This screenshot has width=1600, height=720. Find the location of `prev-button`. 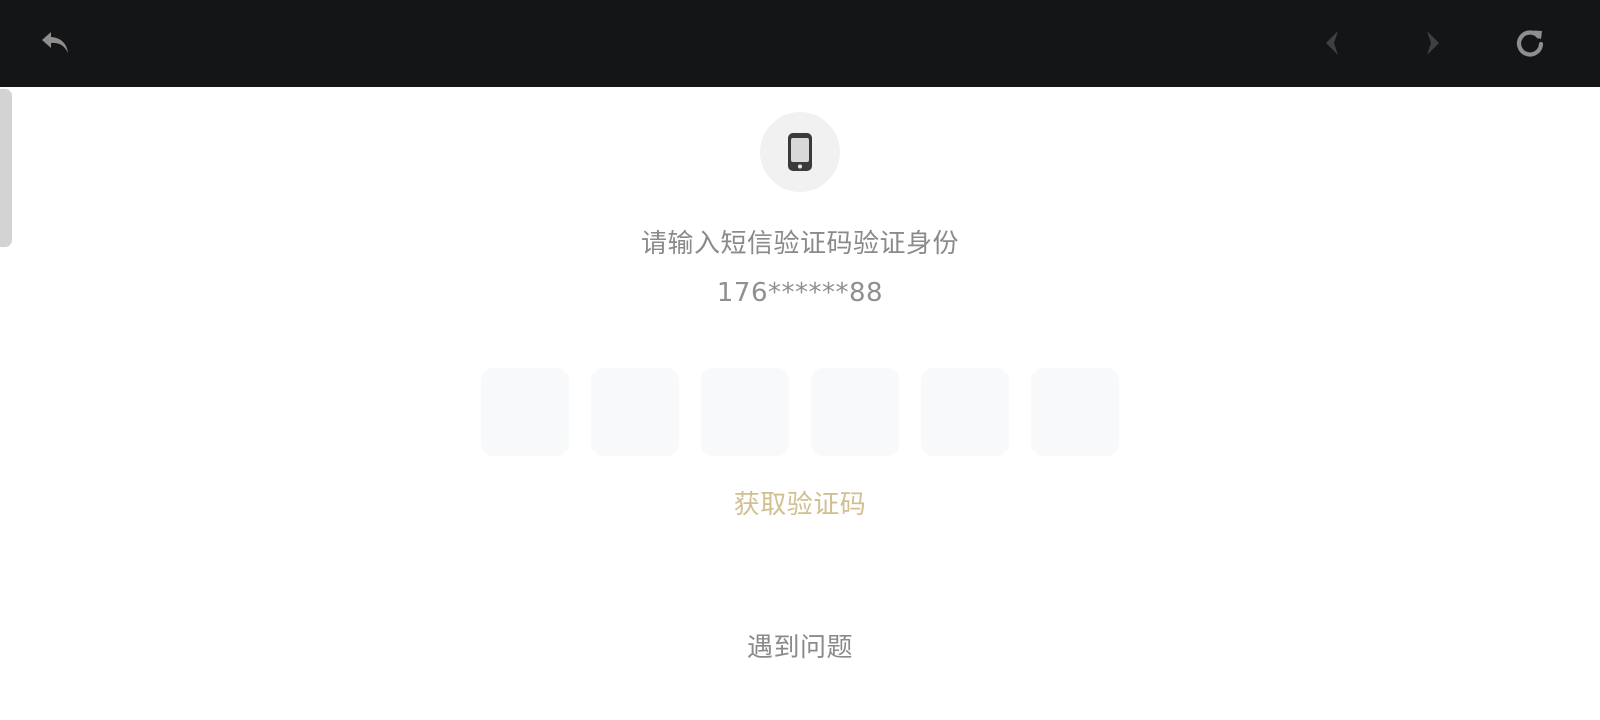

prev-button is located at coordinates (1334, 43).